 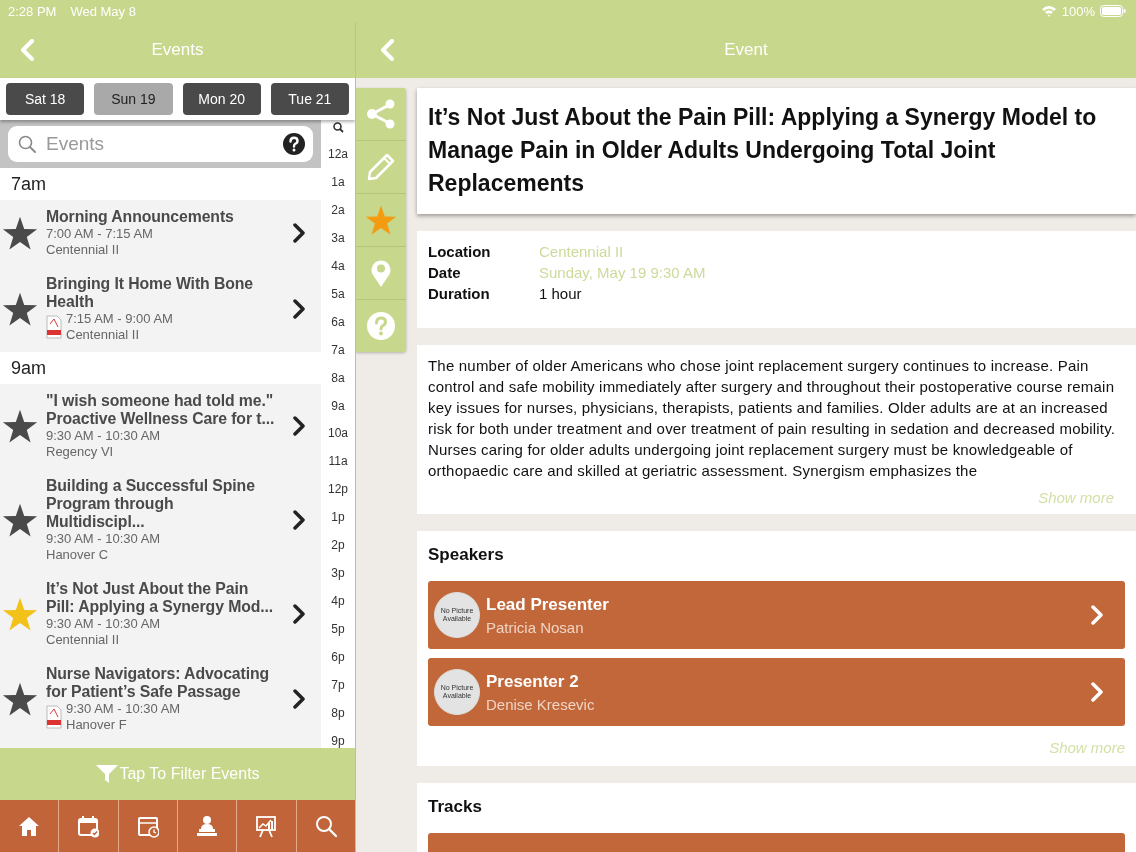 What do you see at coordinates (338, 685) in the screenshot?
I see `time-index-label: 7p` at bounding box center [338, 685].